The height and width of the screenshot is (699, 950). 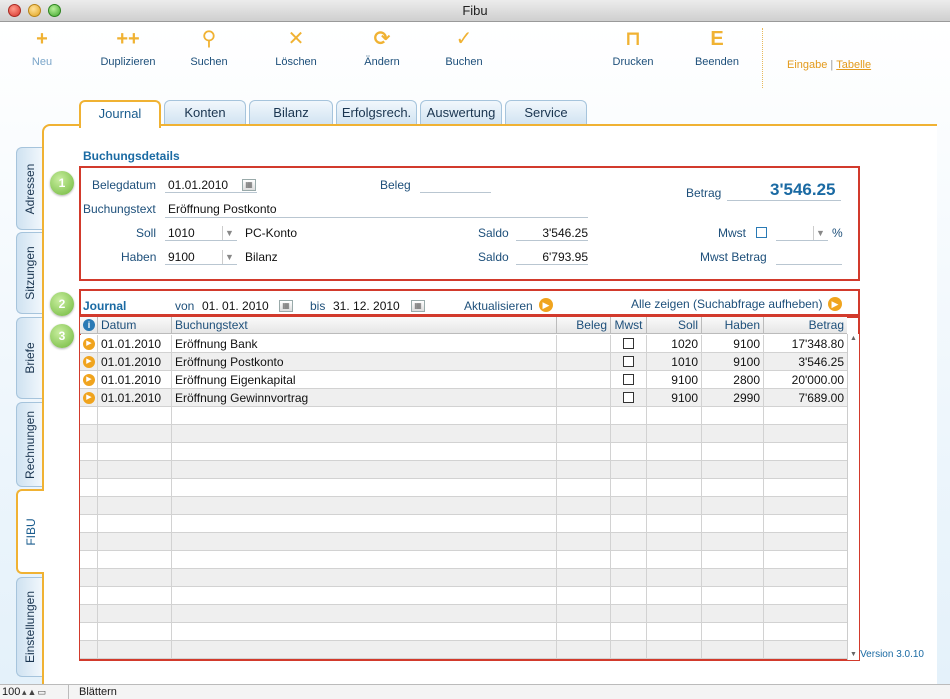 I want to click on cell-buchungstext: Eröffnung Bank, so click(x=364, y=344).